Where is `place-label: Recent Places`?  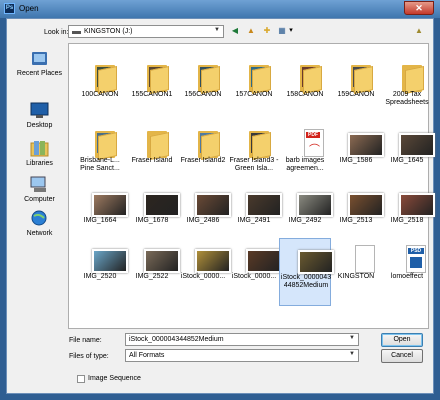 place-label: Recent Places is located at coordinates (39, 73).